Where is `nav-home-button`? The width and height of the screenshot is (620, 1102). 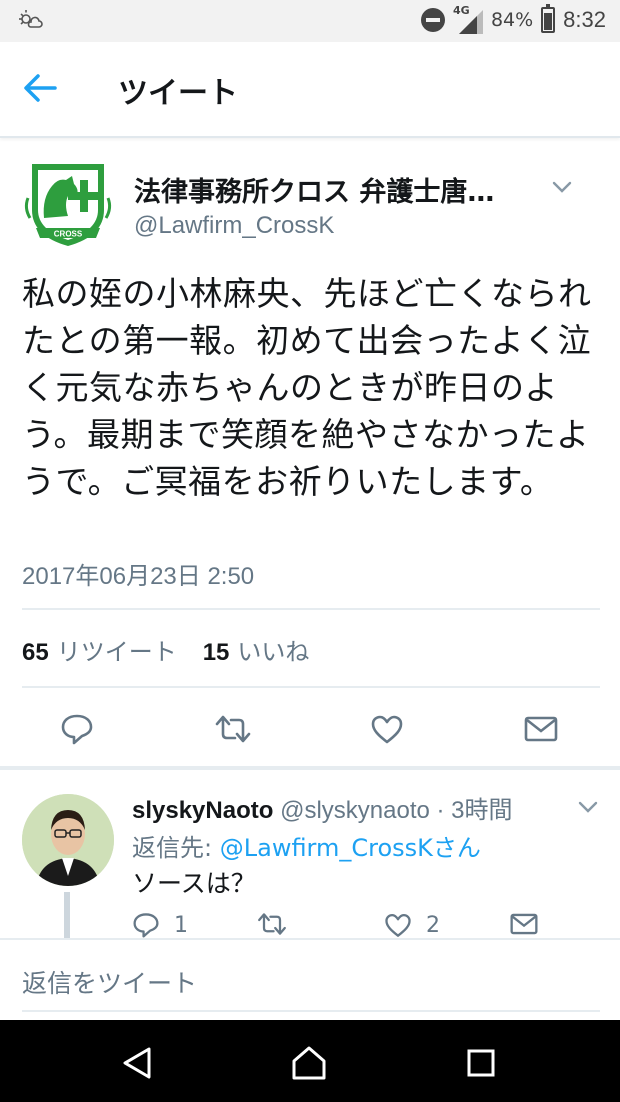 nav-home-button is located at coordinates (309, 1063).